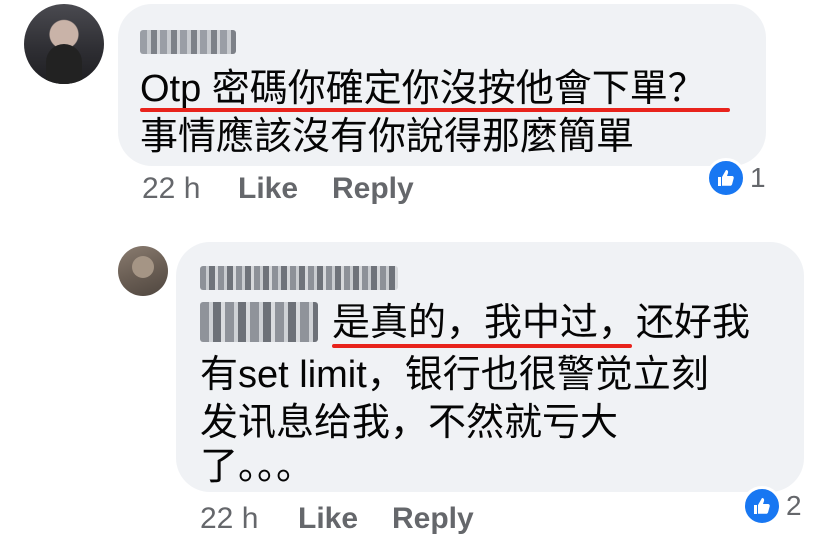 The image size is (828, 542). I want to click on comment-text-line: 事情應該沒有你說得那麼簡單, so click(387, 137).